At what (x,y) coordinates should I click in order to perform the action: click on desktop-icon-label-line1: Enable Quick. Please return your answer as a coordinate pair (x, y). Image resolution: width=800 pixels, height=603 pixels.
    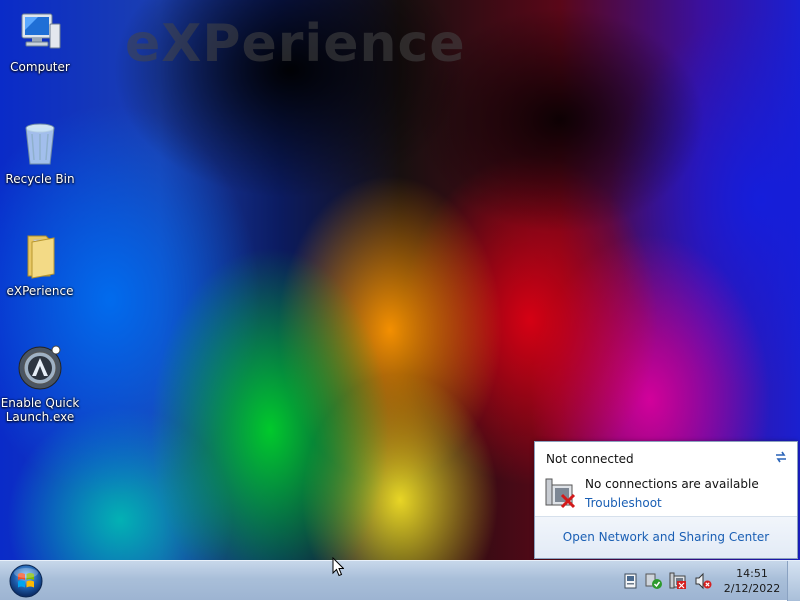
    Looking at the image, I should click on (40, 403).